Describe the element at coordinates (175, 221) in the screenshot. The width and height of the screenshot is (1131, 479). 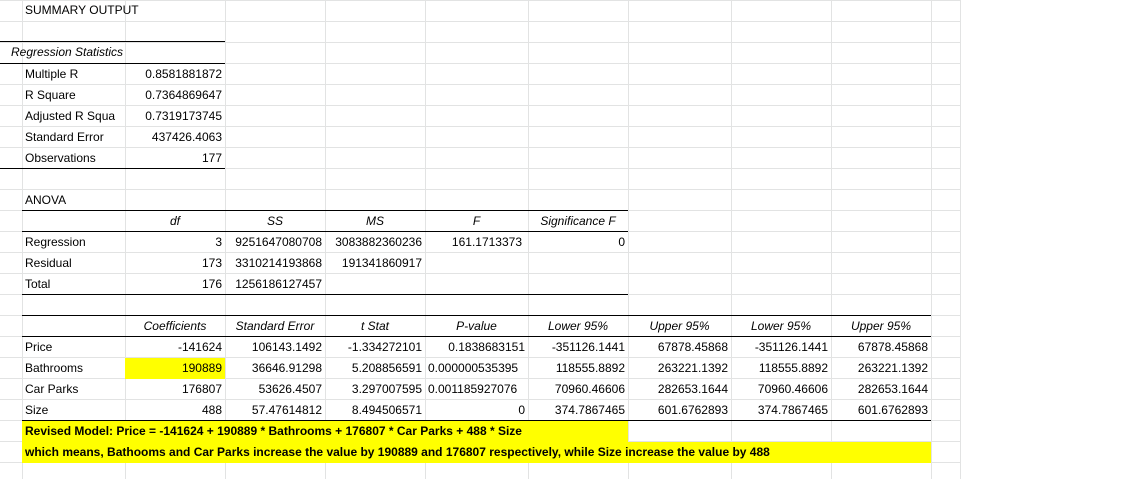
I see `anova-header-df: df` at that location.